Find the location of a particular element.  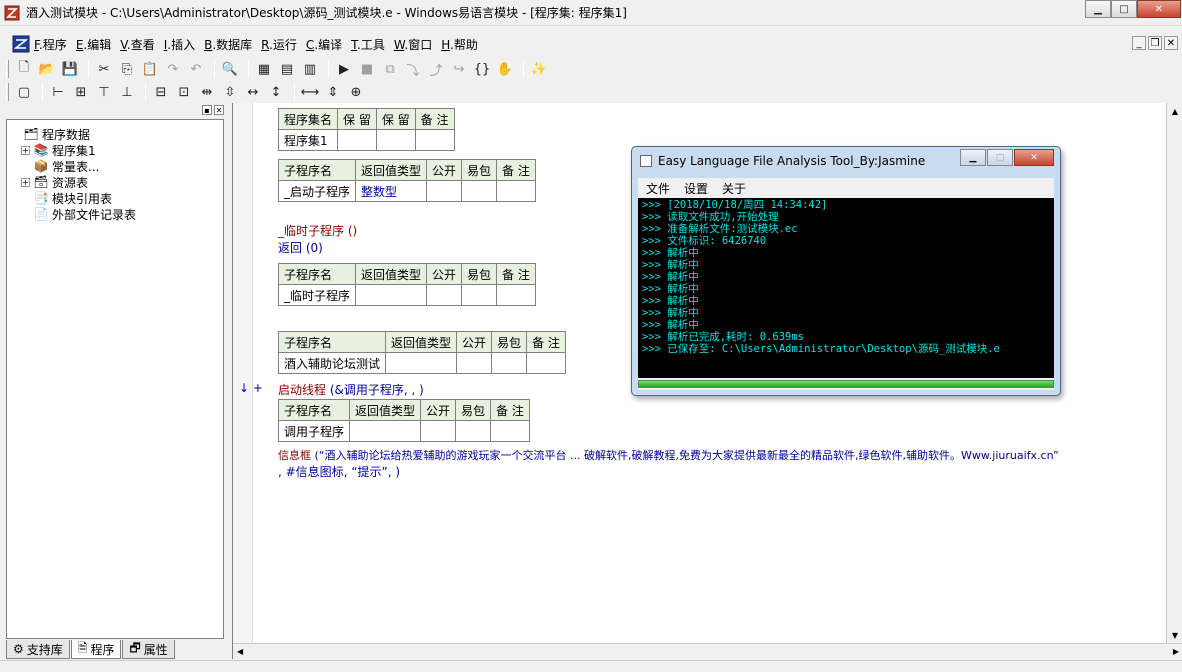

copy-icon: ⎘ is located at coordinates (127, 69).